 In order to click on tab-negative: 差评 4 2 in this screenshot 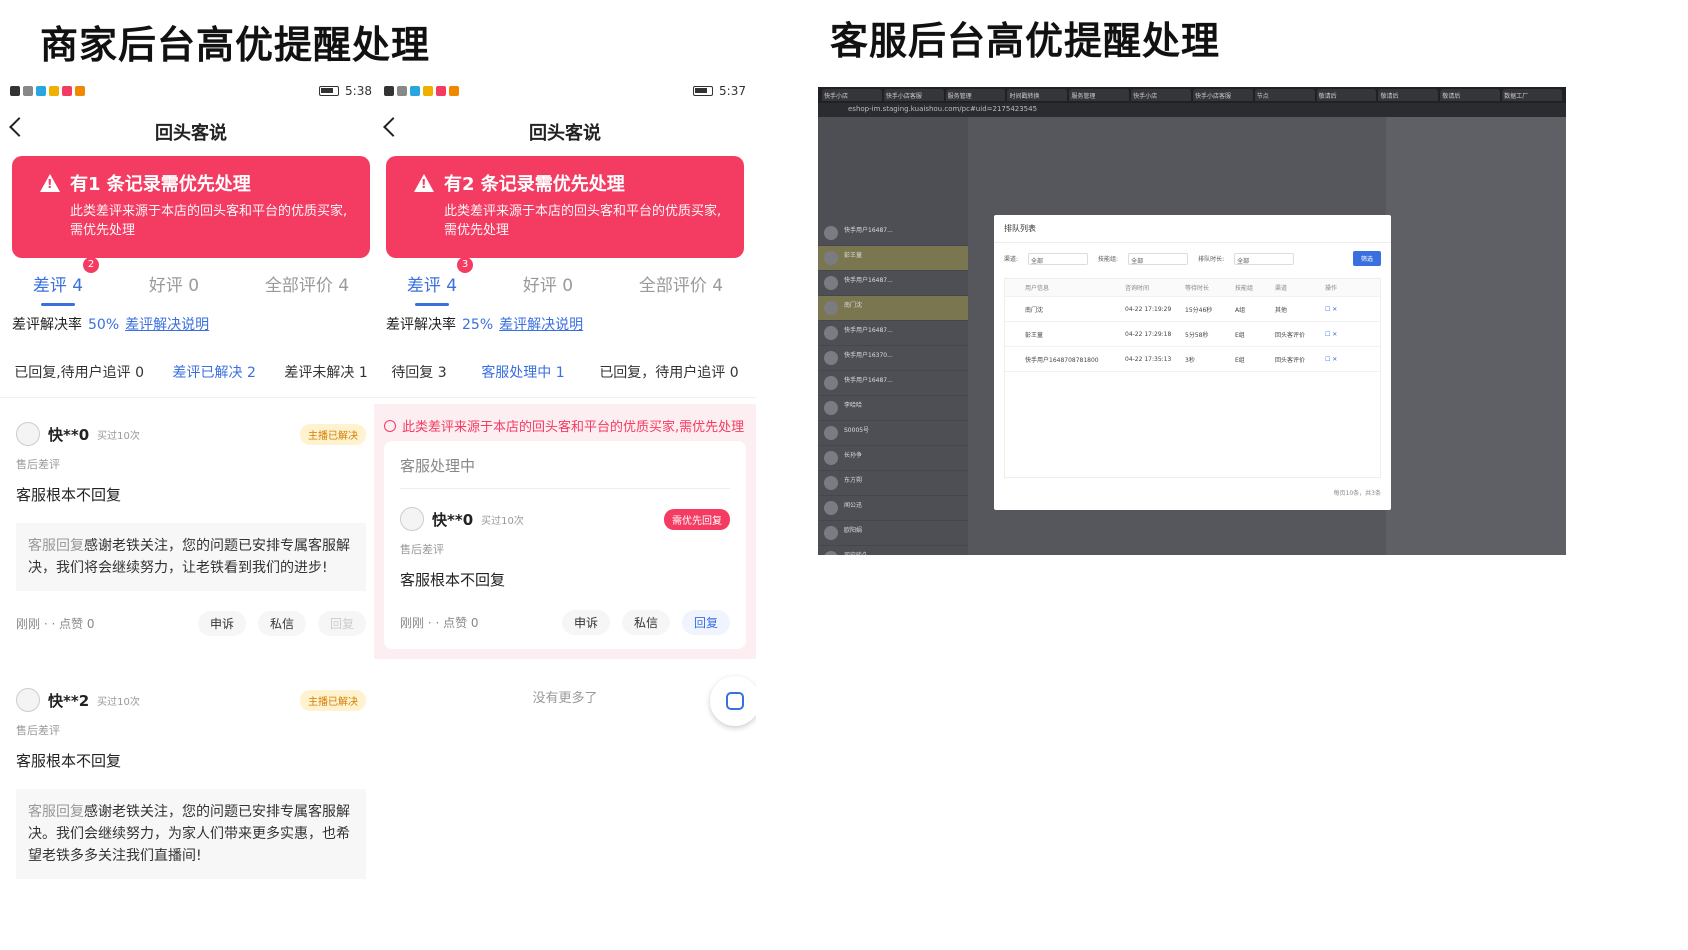, I will do `click(66, 281)`.